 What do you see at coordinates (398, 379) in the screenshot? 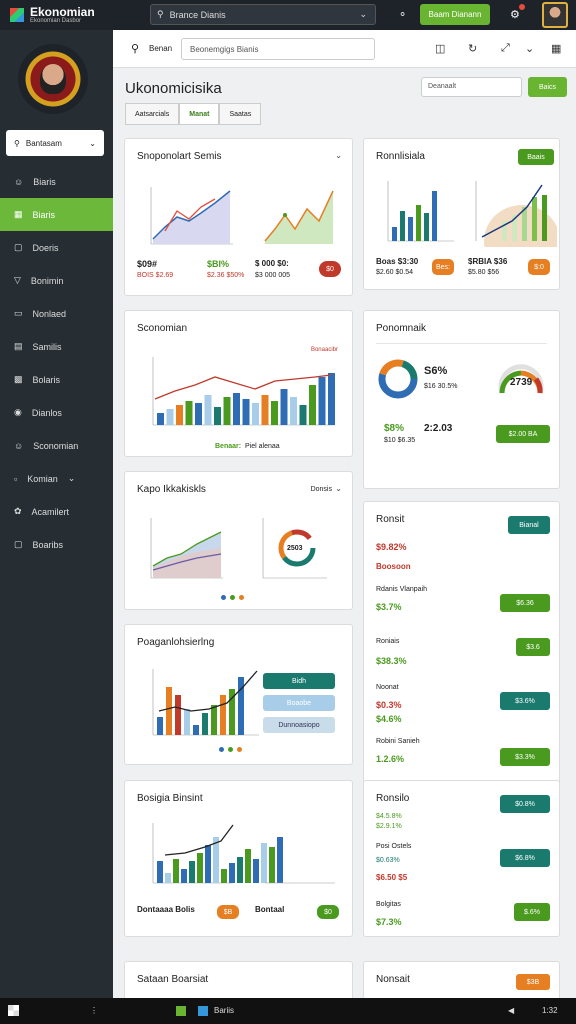
I see `donut-chart` at bounding box center [398, 379].